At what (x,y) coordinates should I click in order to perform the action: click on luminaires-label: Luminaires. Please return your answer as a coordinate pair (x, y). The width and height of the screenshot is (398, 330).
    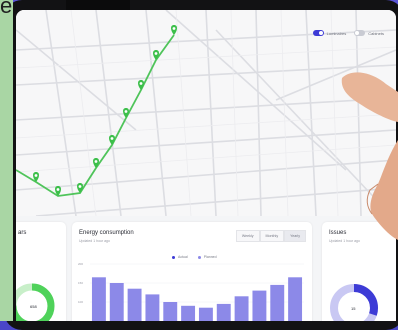
    Looking at the image, I should click on (336, 33).